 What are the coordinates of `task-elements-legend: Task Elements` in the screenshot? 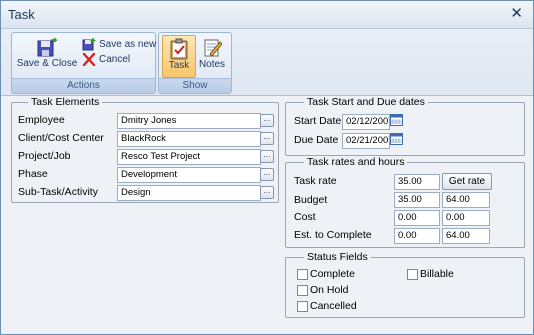 It's located at (65, 102).